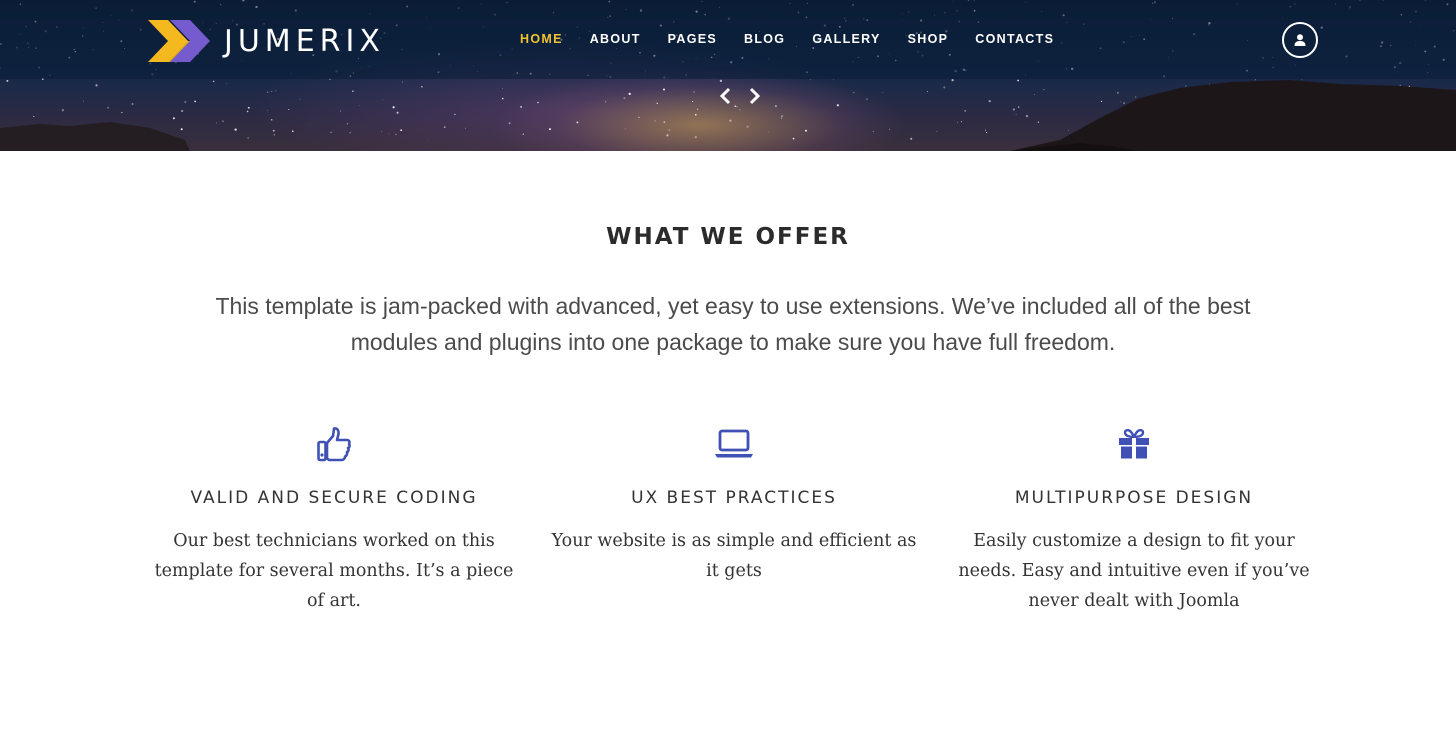 This screenshot has width=1456, height=749. I want to click on user-account-button, so click(1300, 40).